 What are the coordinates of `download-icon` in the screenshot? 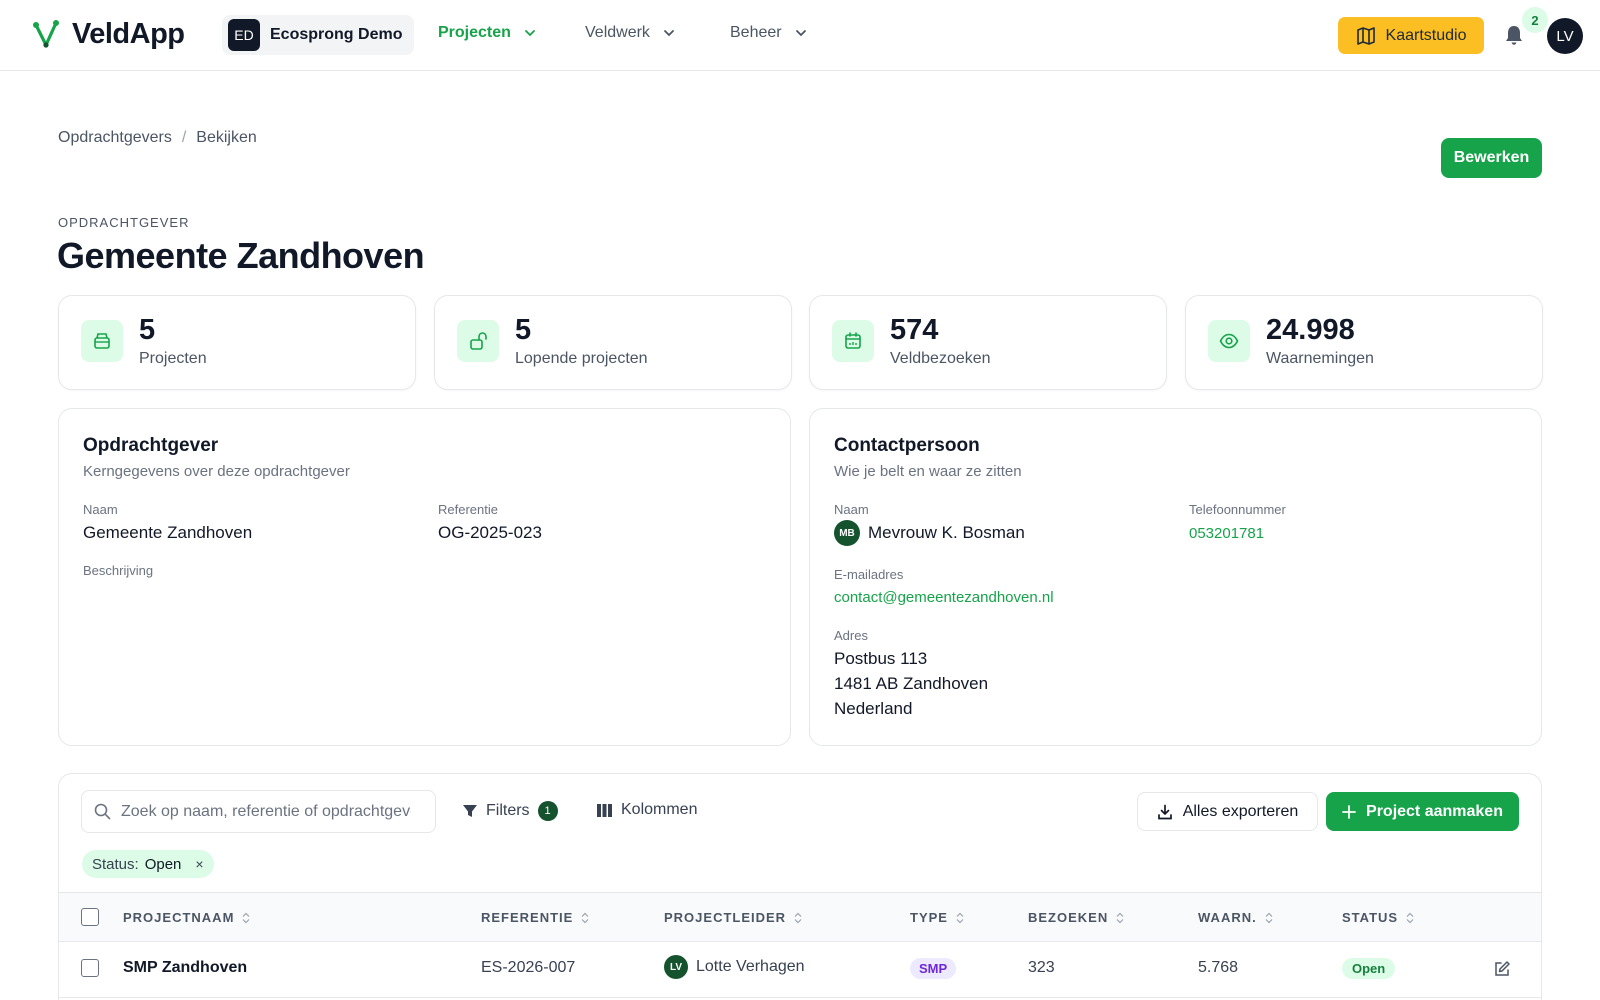 It's located at (1164, 811).